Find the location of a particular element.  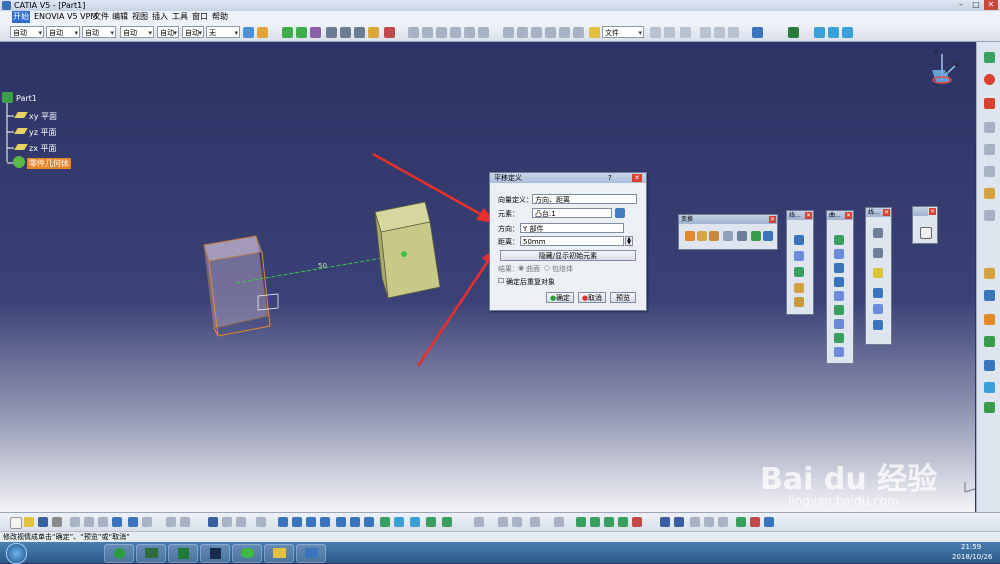

direction-field: Y 部件 is located at coordinates (572, 228).